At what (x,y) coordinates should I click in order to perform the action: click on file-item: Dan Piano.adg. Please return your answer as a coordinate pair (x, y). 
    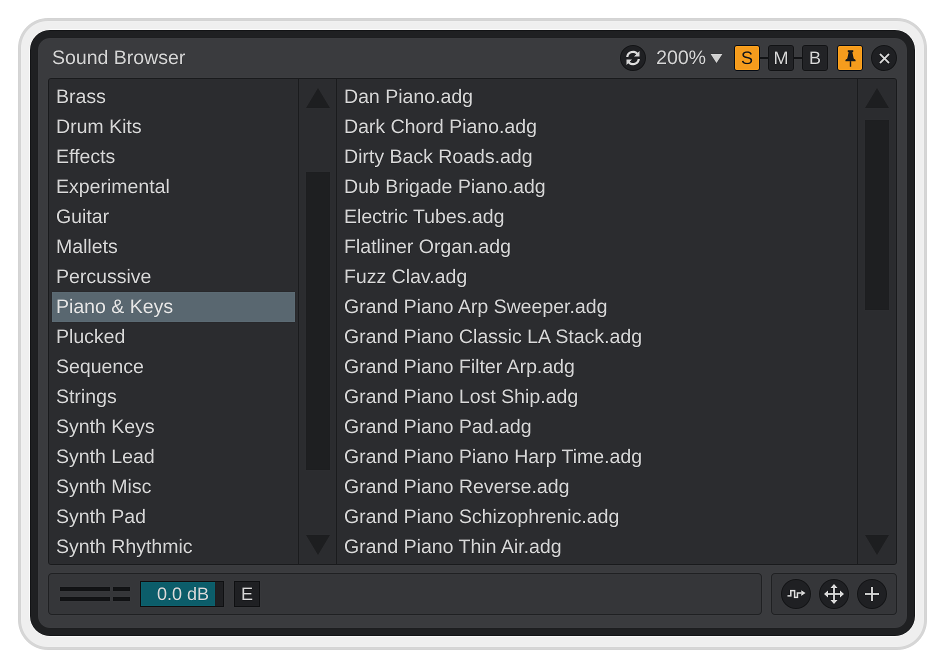
    Looking at the image, I should click on (597, 97).